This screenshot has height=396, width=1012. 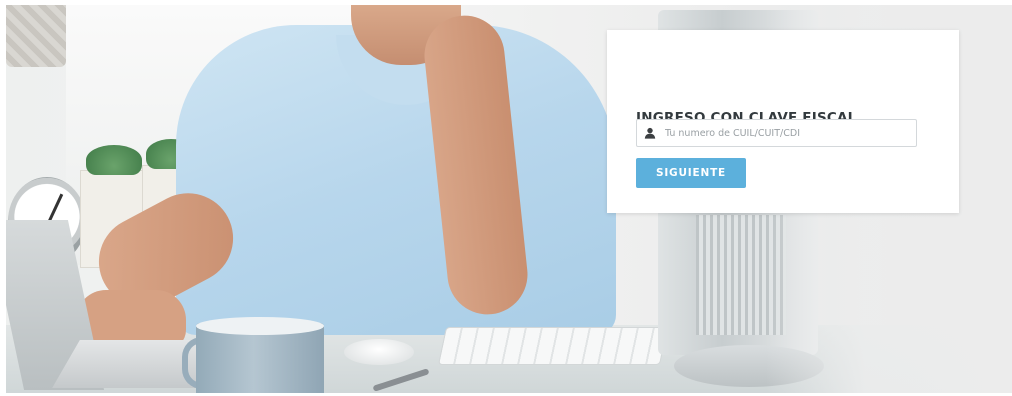 I want to click on succulent-plant, so click(x=114, y=160).